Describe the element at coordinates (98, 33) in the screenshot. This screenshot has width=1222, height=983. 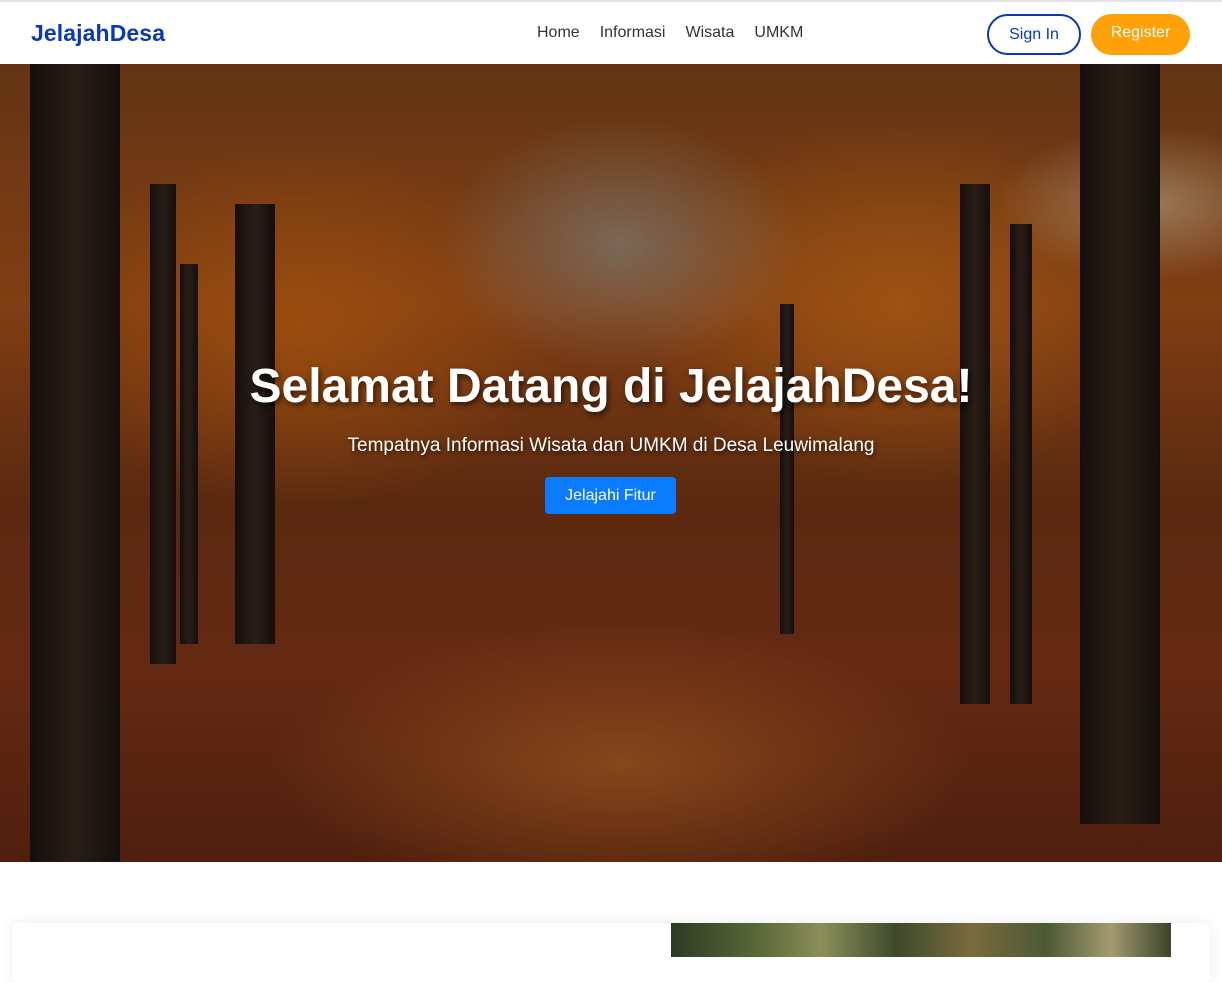
I see `brand-logo: JelajahDesa` at that location.